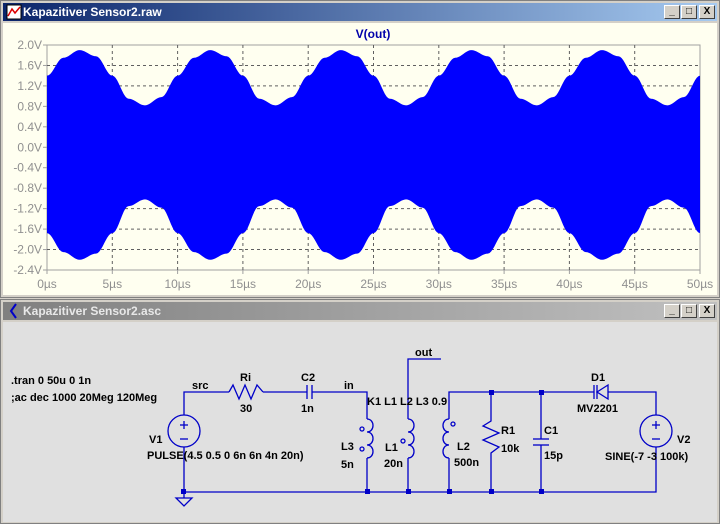  I want to click on x-tick-label: 20µs, so click(308, 284).